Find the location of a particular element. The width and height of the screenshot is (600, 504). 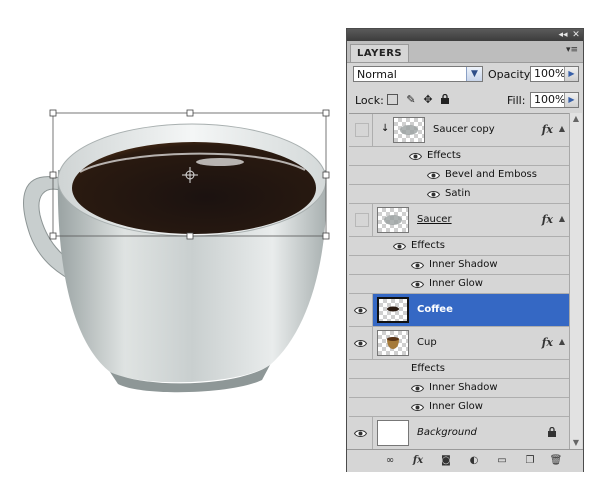

clip-arrow-icon: ↓ is located at coordinates (385, 128).